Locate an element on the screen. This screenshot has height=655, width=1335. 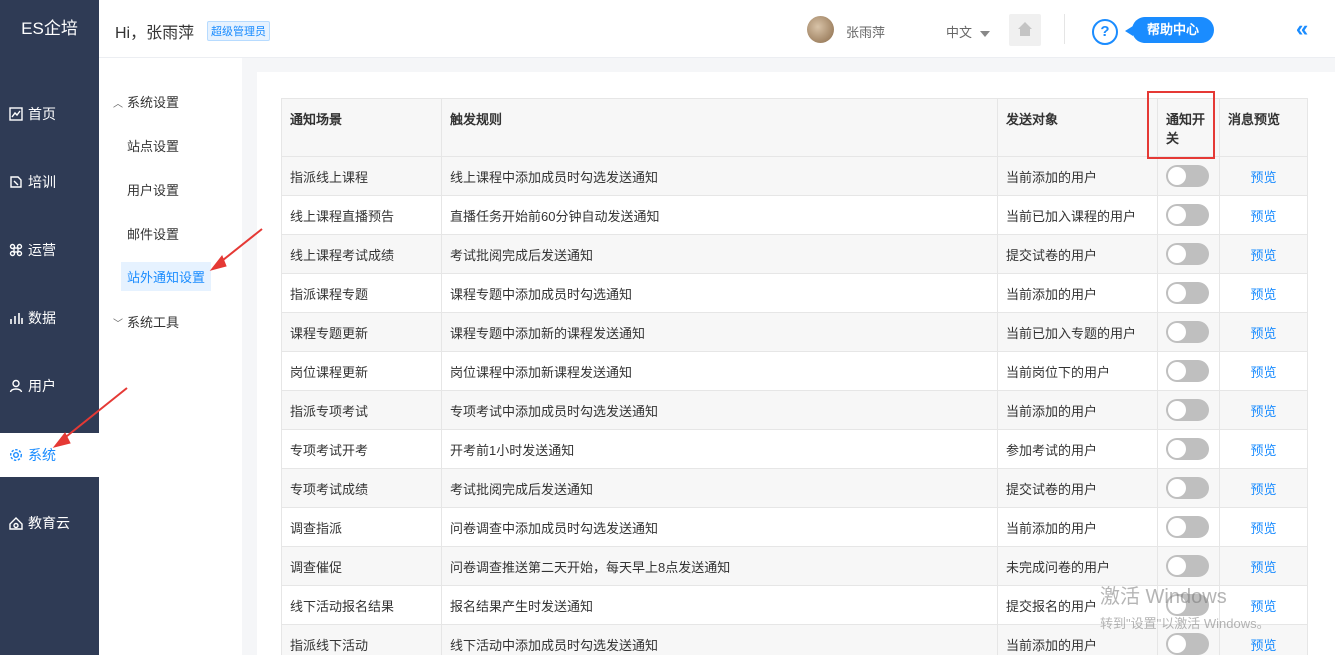
sidebar-item-label: 培训 is located at coordinates (42, 182).